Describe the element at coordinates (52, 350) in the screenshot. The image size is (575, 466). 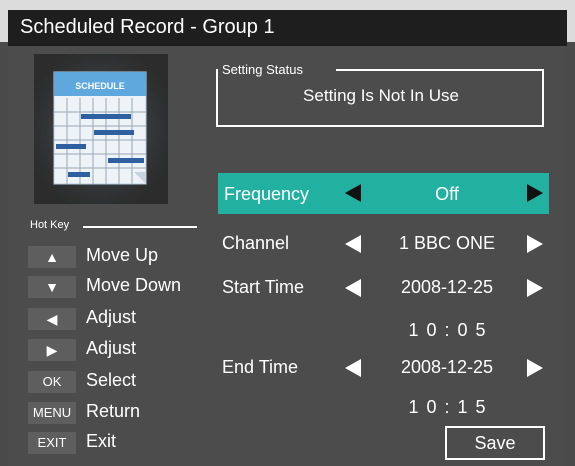
I see `right-arrow-key-icon: ▶` at that location.